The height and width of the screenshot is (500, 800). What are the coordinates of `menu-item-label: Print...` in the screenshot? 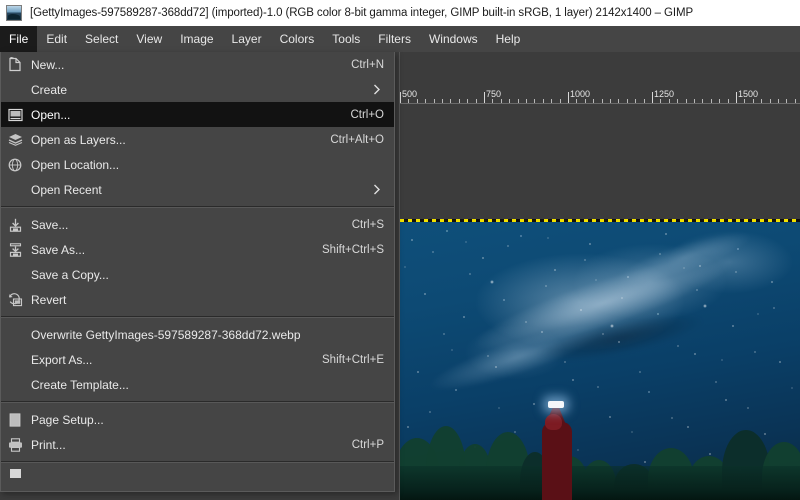 It's located at (48, 444).